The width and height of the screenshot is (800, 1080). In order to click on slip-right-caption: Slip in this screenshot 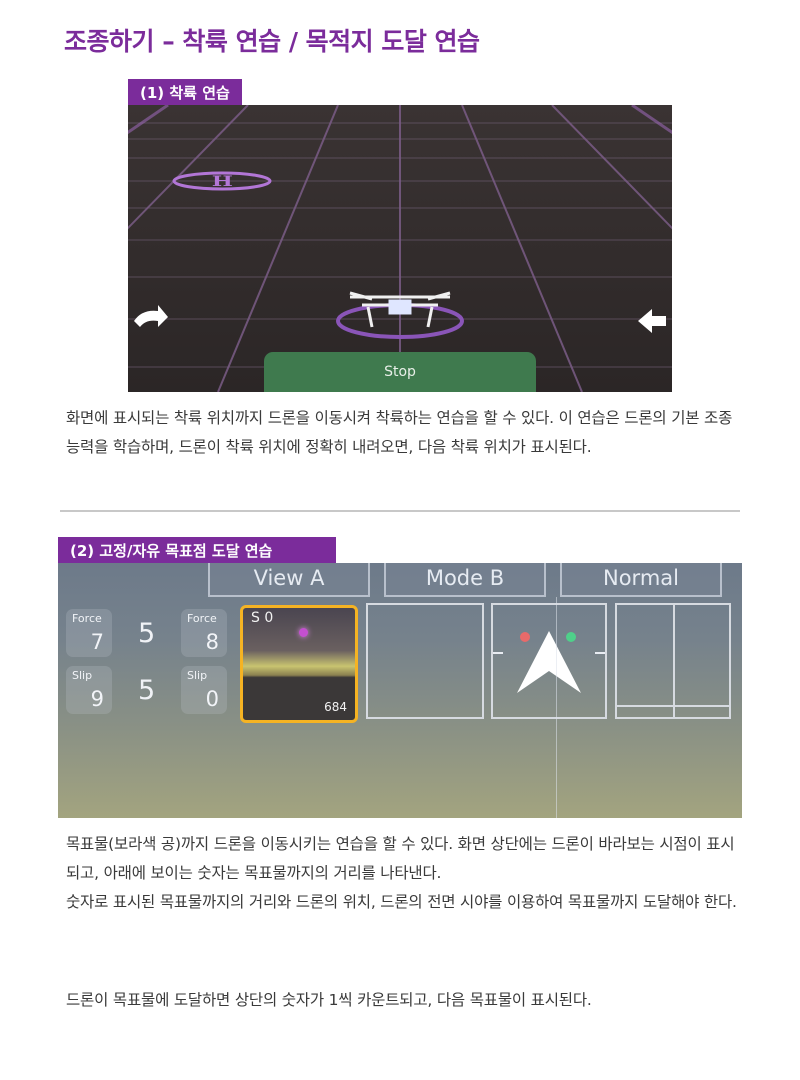, I will do `click(197, 675)`.